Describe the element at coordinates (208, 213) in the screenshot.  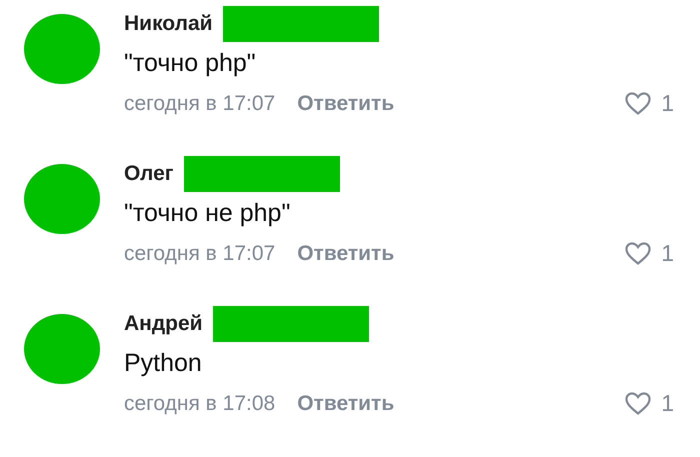
I see `comment-text: "точно не php"` at that location.